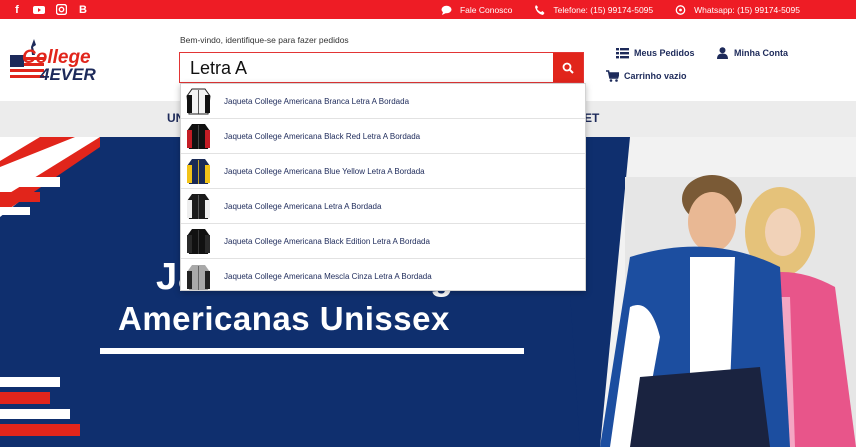 The height and width of the screenshot is (447, 856). What do you see at coordinates (747, 9) in the screenshot?
I see `contact-whatsapp-label: Whatsapp: (15) 99174-5095` at bounding box center [747, 9].